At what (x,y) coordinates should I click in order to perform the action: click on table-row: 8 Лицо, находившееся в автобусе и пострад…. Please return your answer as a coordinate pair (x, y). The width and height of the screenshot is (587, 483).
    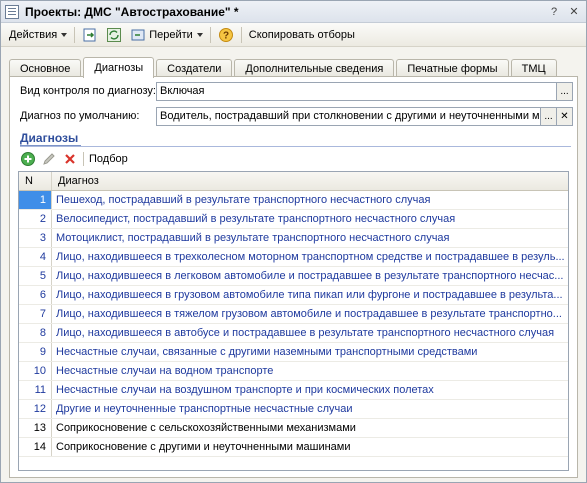
    Looking at the image, I should click on (293, 333).